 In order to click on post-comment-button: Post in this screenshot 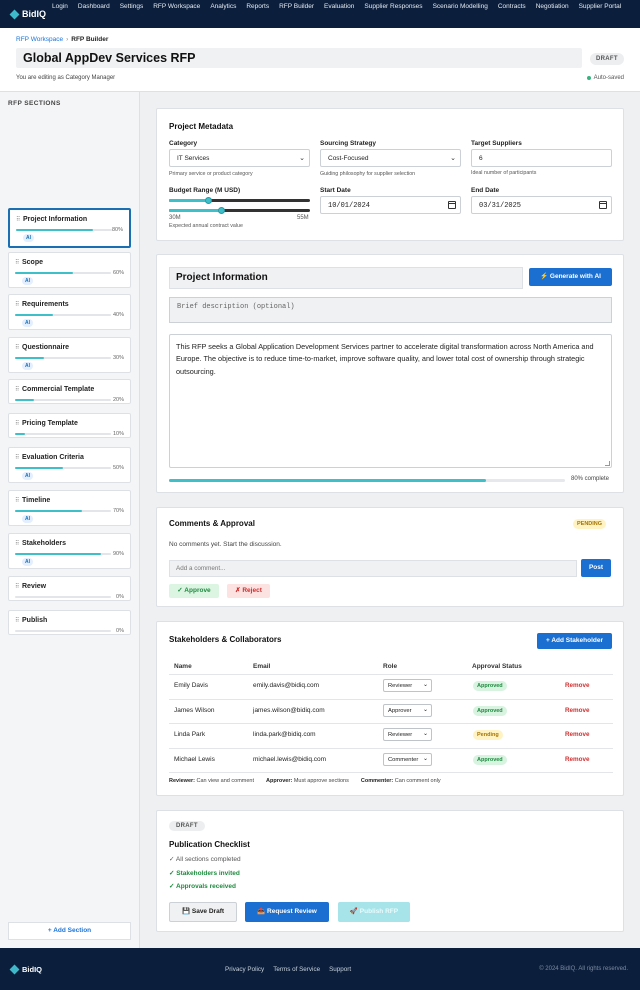, I will do `click(596, 568)`.